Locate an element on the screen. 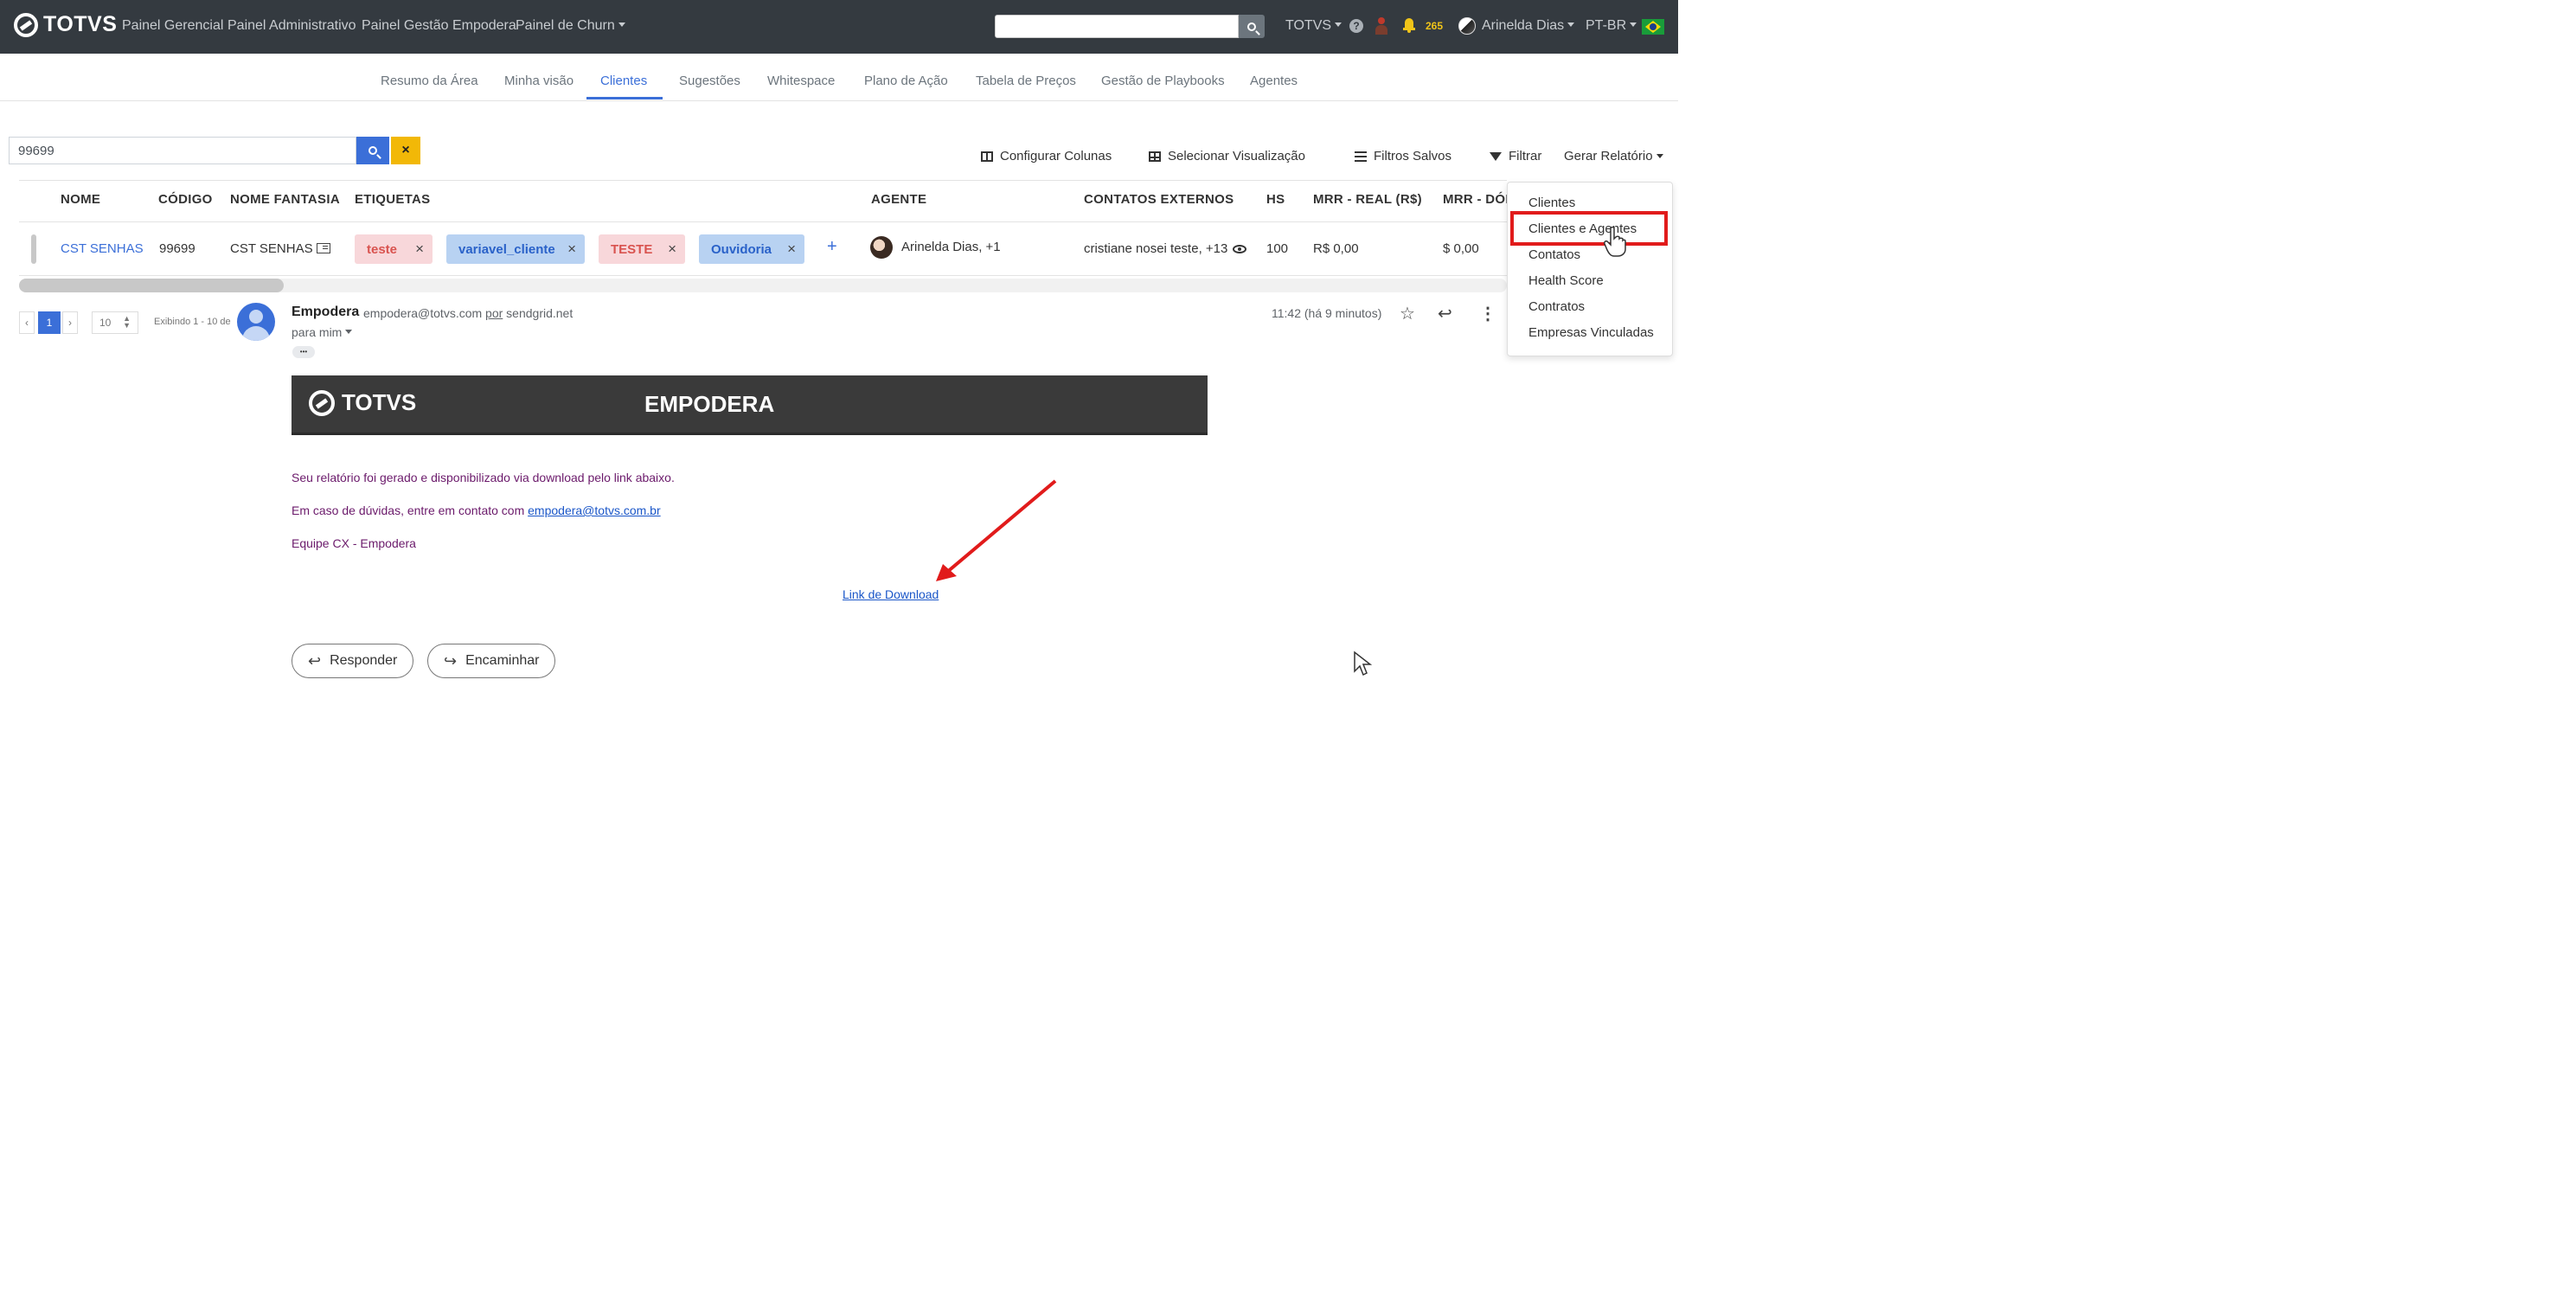  via-label: por is located at coordinates (494, 313).